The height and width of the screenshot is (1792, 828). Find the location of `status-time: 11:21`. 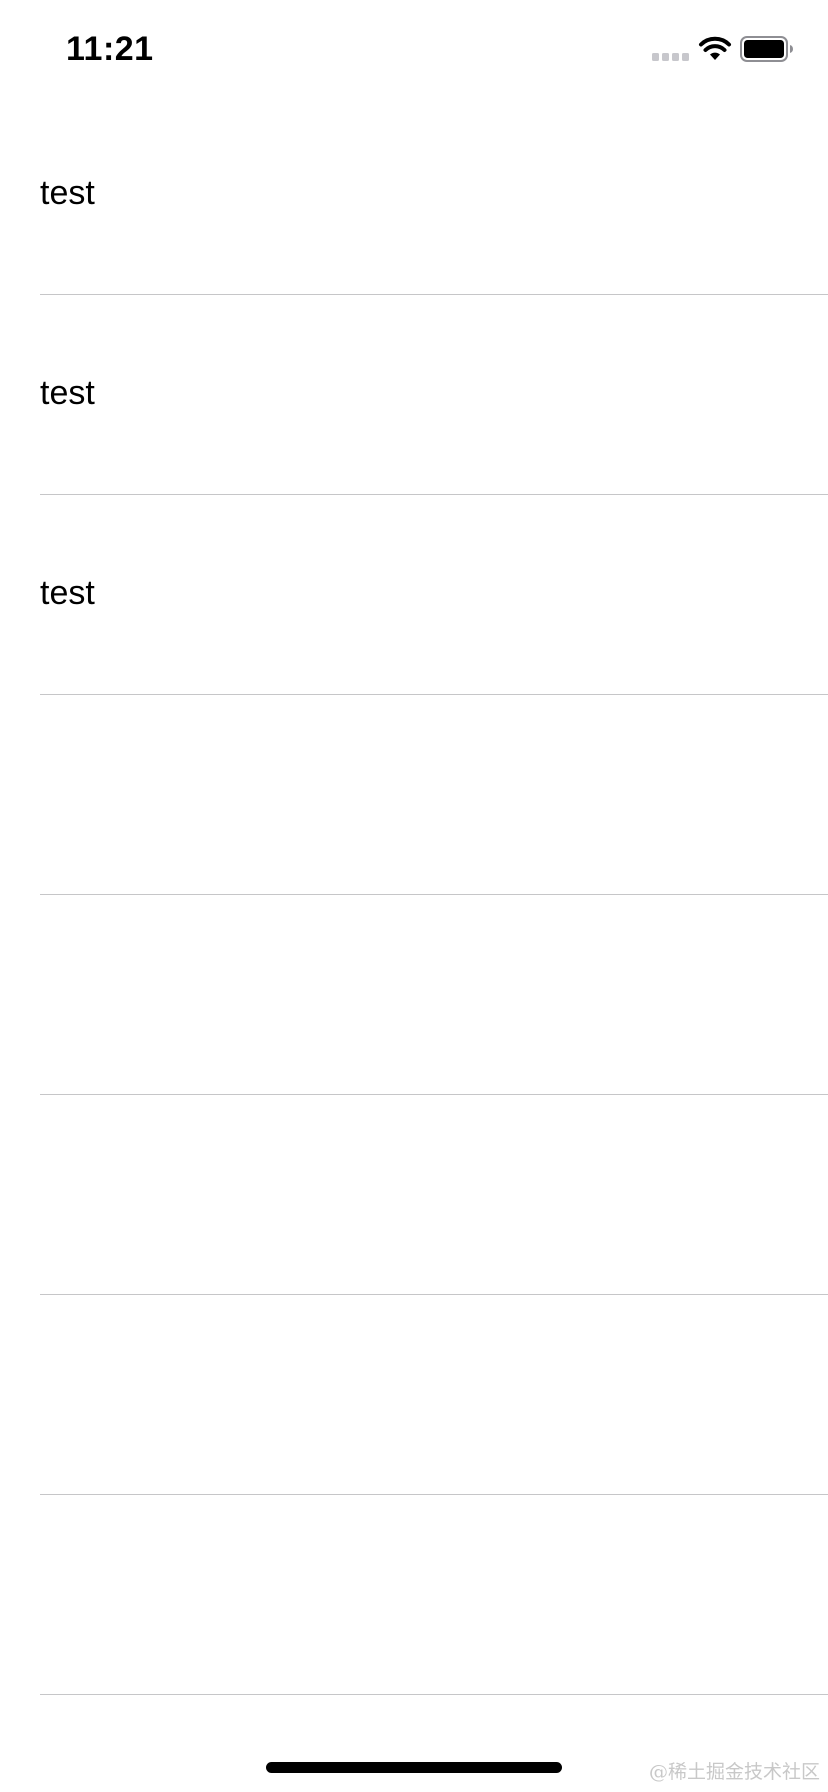

status-time: 11:21 is located at coordinates (110, 49).